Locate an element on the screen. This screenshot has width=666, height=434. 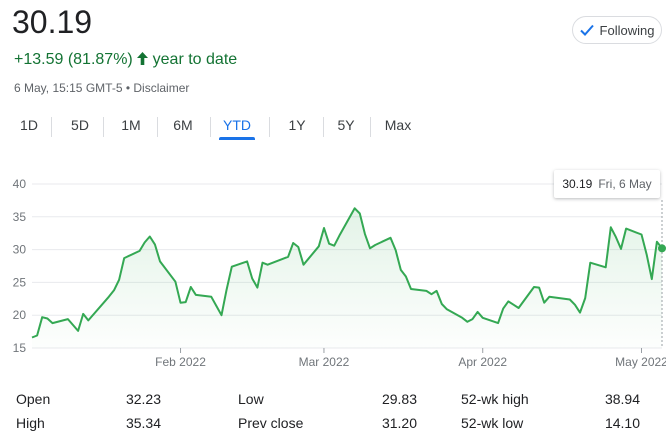
tab-1m: 1M is located at coordinates (131, 127).